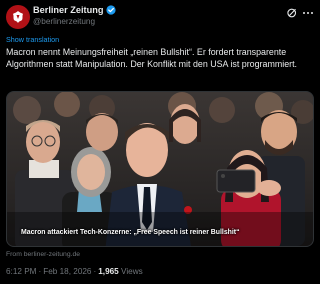  Describe the element at coordinates (32, 39) in the screenshot. I see `show-translation-link: Show translation` at that location.